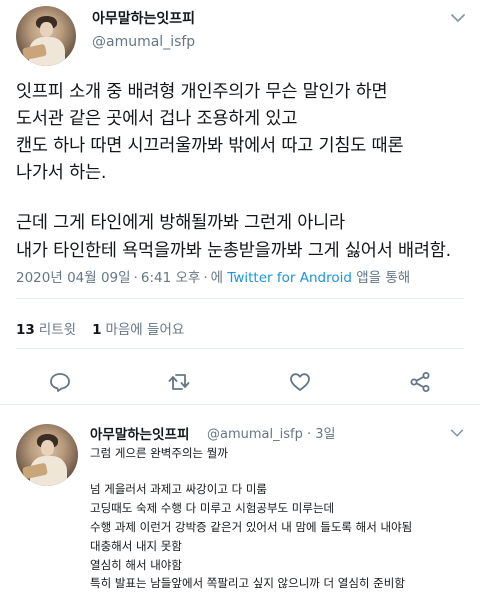 The width and height of the screenshot is (480, 594). Describe the element at coordinates (212, 508) in the screenshot. I see `reply-text-line: 고딩때도 숙제 수행 다 미루고 시험공부도 미루는데` at that location.